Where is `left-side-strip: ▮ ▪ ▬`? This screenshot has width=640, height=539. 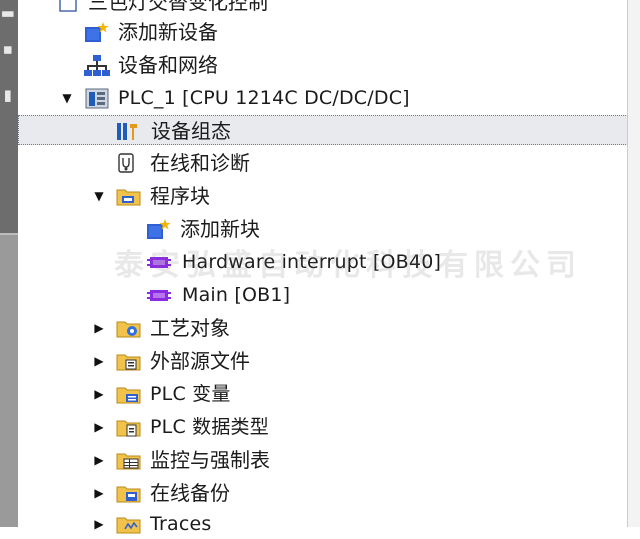
left-side-strip: ▮ ▪ ▬ is located at coordinates (9, 263).